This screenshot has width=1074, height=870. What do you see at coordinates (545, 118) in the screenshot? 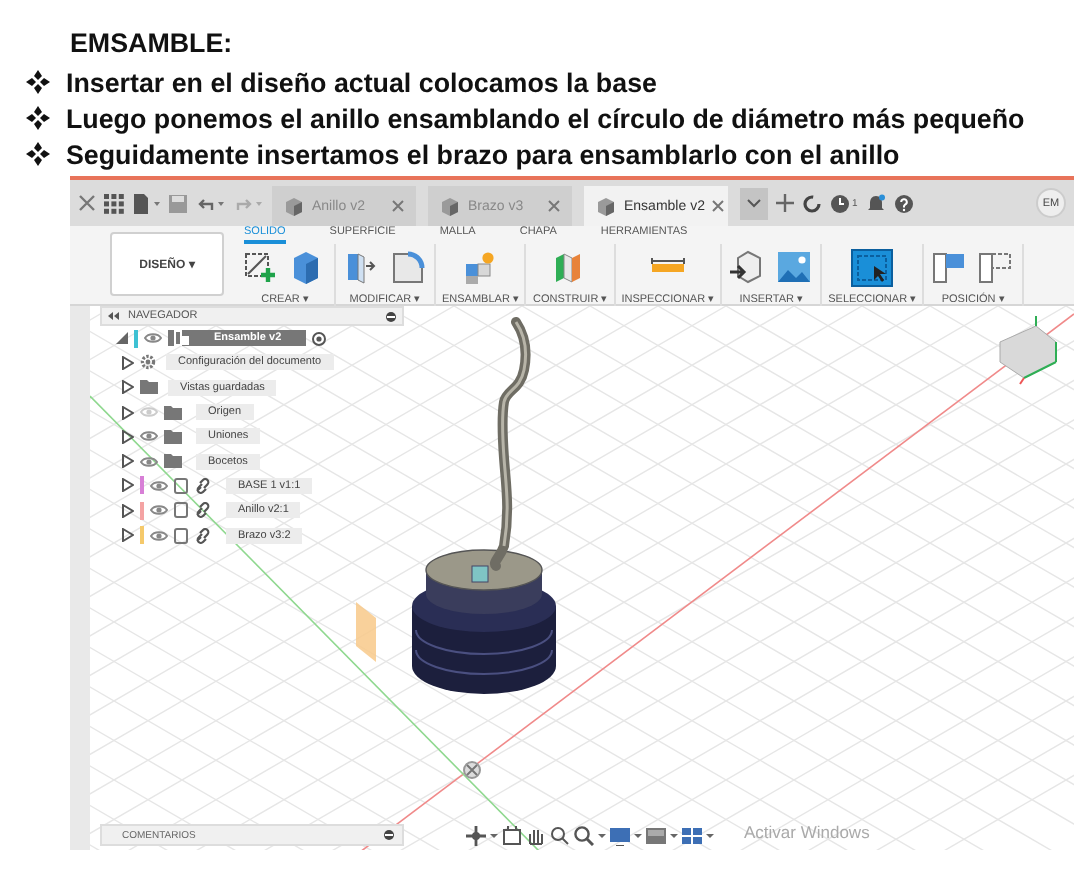
I see `bullet-text: Luego ponemos el anillo ensamblando el círculo de diámetro más pequeño` at bounding box center [545, 118].